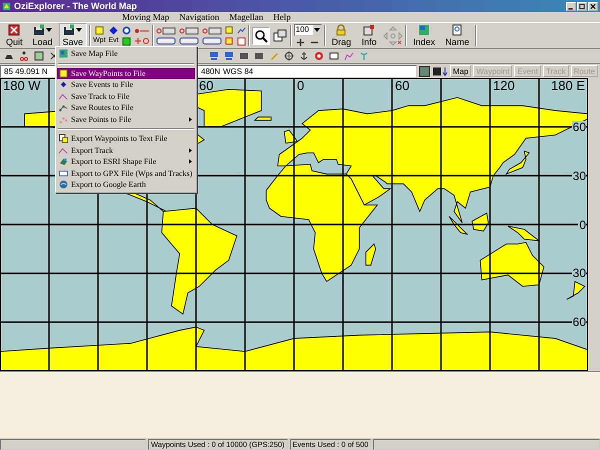 The image size is (600, 450). I want to click on latitude-label: 0, so click(582, 224).